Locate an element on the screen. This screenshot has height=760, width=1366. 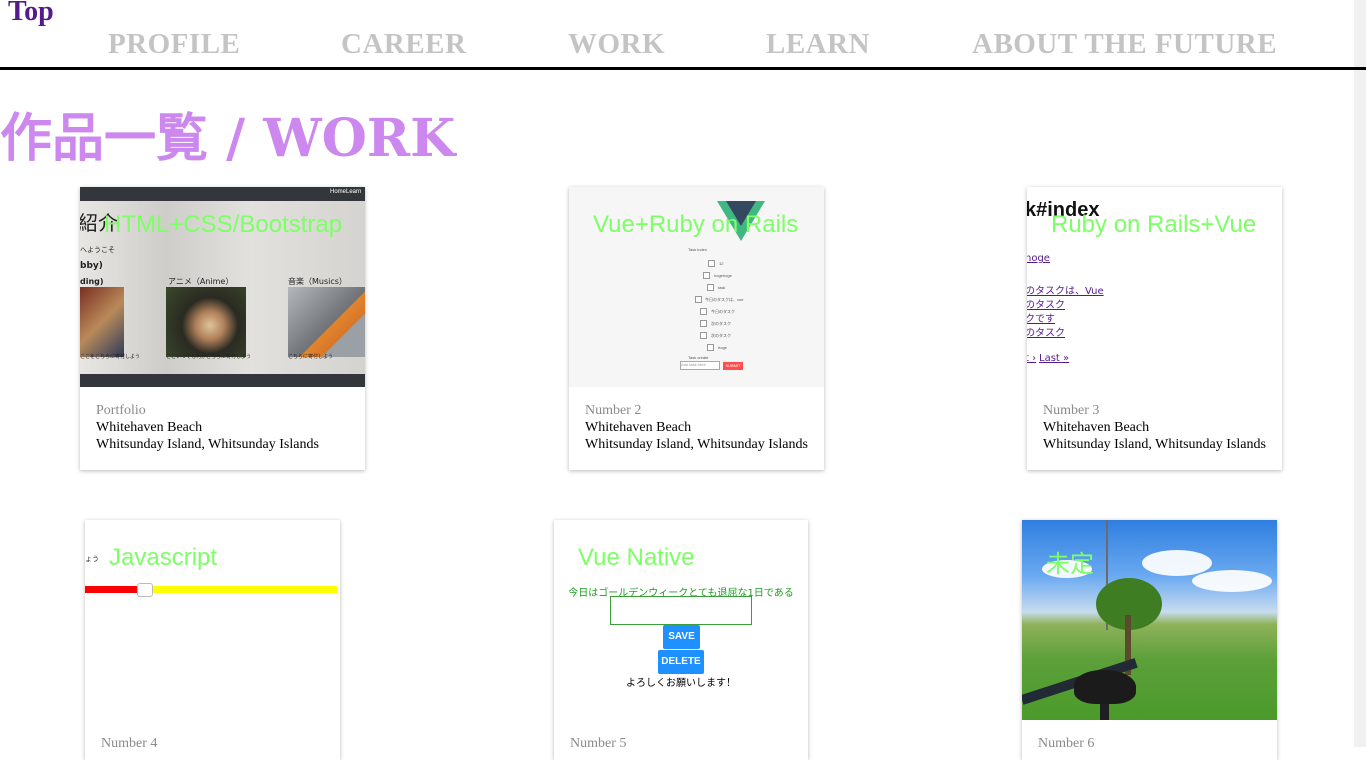
screenshot-caption: こちらに寄付しよう is located at coordinates (311, 357).